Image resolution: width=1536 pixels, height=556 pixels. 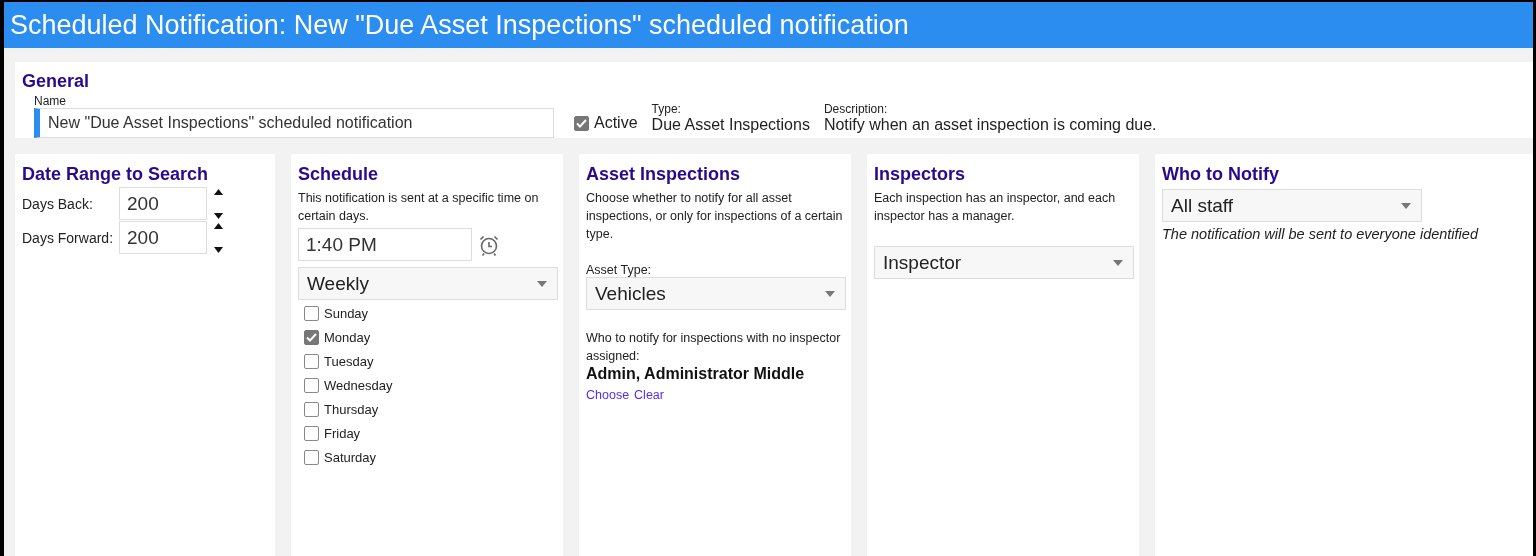 I want to click on frequency-dropdown: Weekly, so click(x=428, y=283).